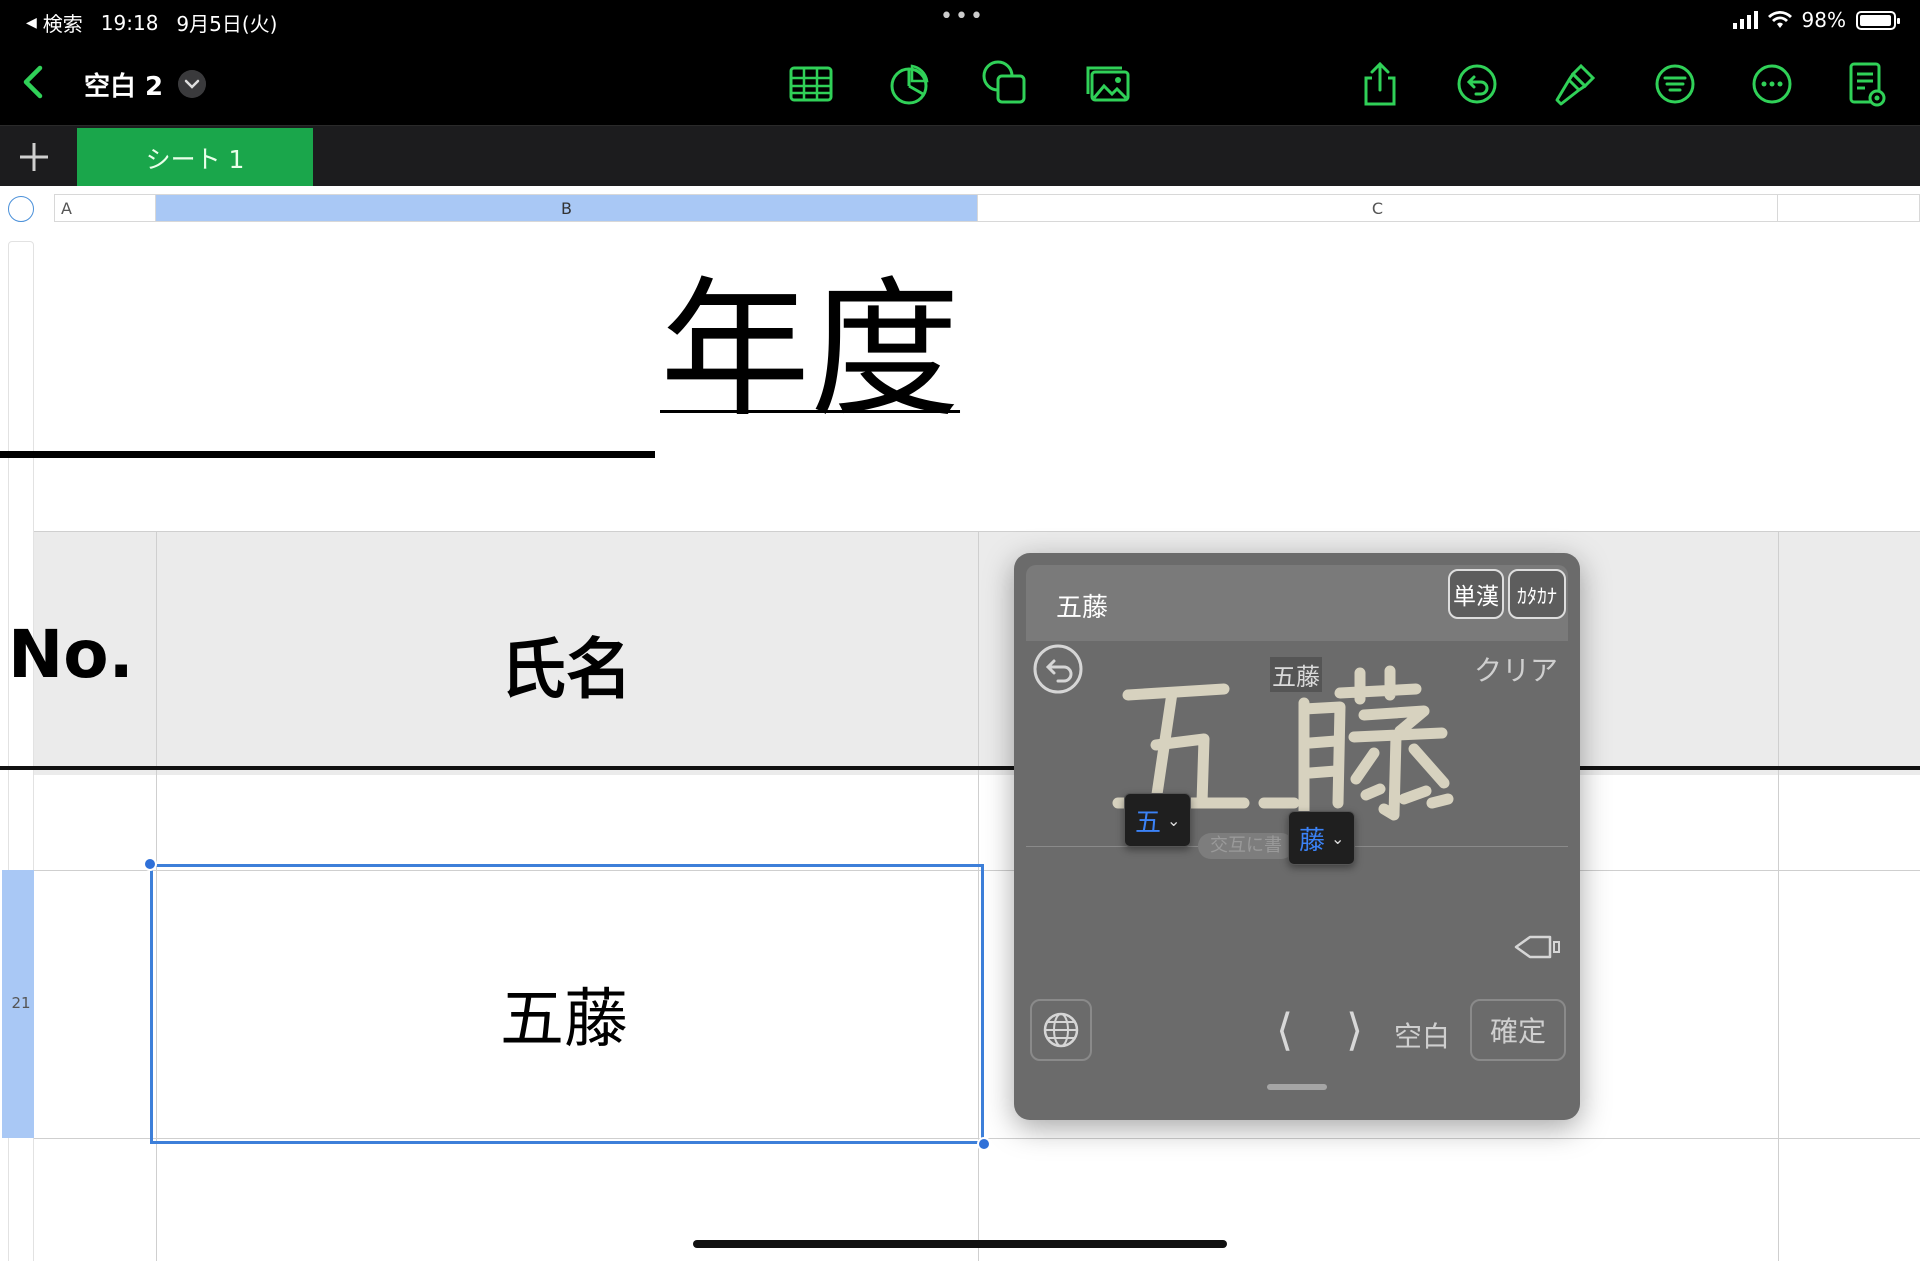 This screenshot has height=1261, width=1920. What do you see at coordinates (1866, 84) in the screenshot?
I see `document-view-icon` at bounding box center [1866, 84].